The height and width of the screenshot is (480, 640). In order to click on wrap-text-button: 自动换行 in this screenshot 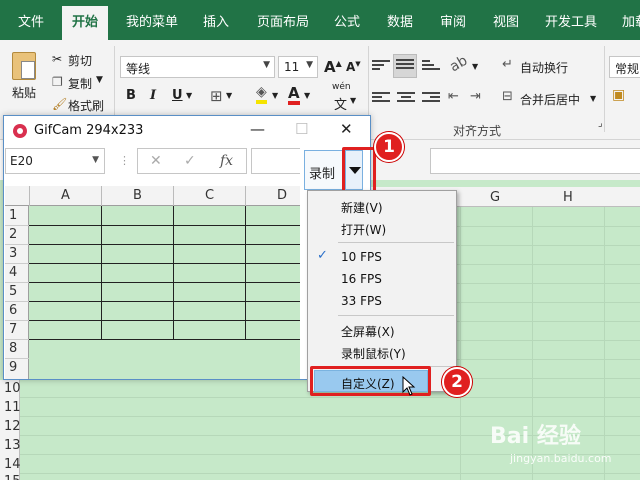, I will do `click(544, 67)`.